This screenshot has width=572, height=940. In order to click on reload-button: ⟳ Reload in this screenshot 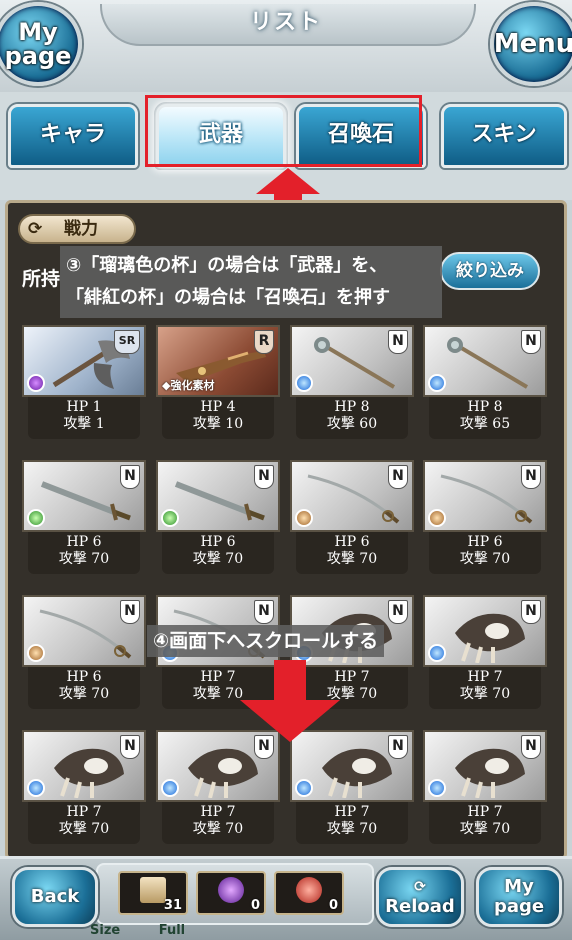, I will do `click(420, 897)`.